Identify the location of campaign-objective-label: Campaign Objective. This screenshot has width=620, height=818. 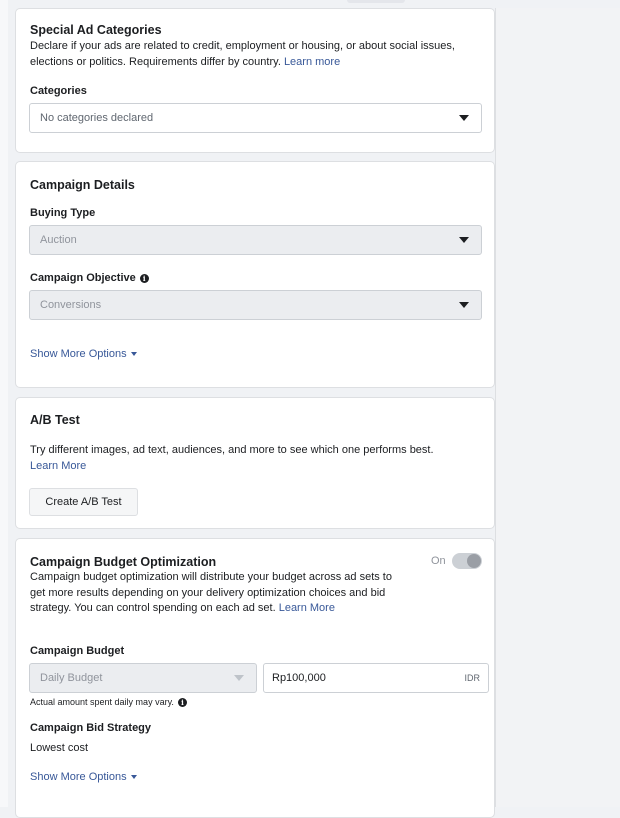
(83, 278).